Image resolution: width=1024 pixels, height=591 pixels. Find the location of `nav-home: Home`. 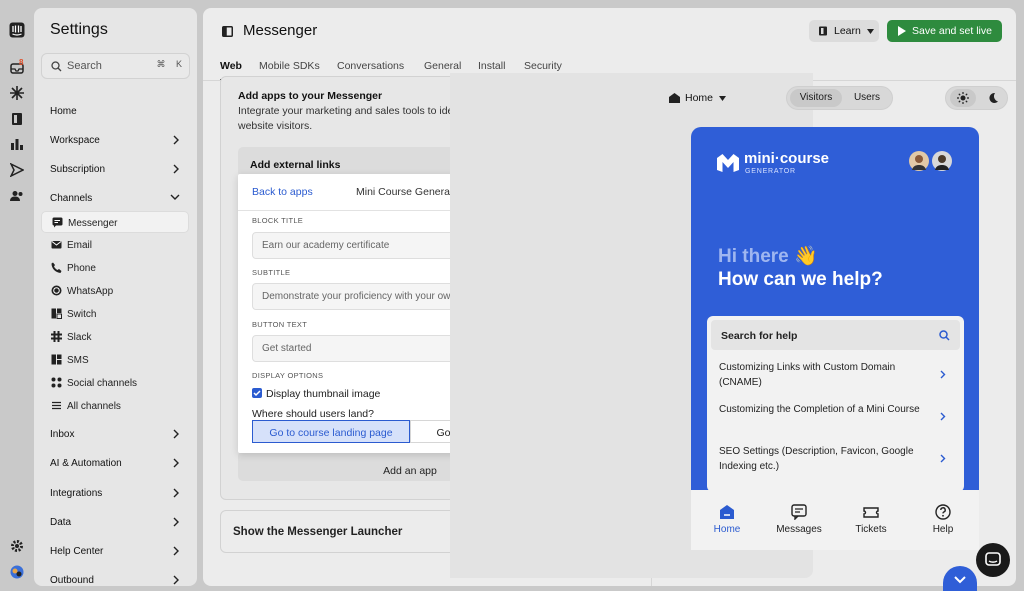

nav-home: Home is located at coordinates (727, 519).